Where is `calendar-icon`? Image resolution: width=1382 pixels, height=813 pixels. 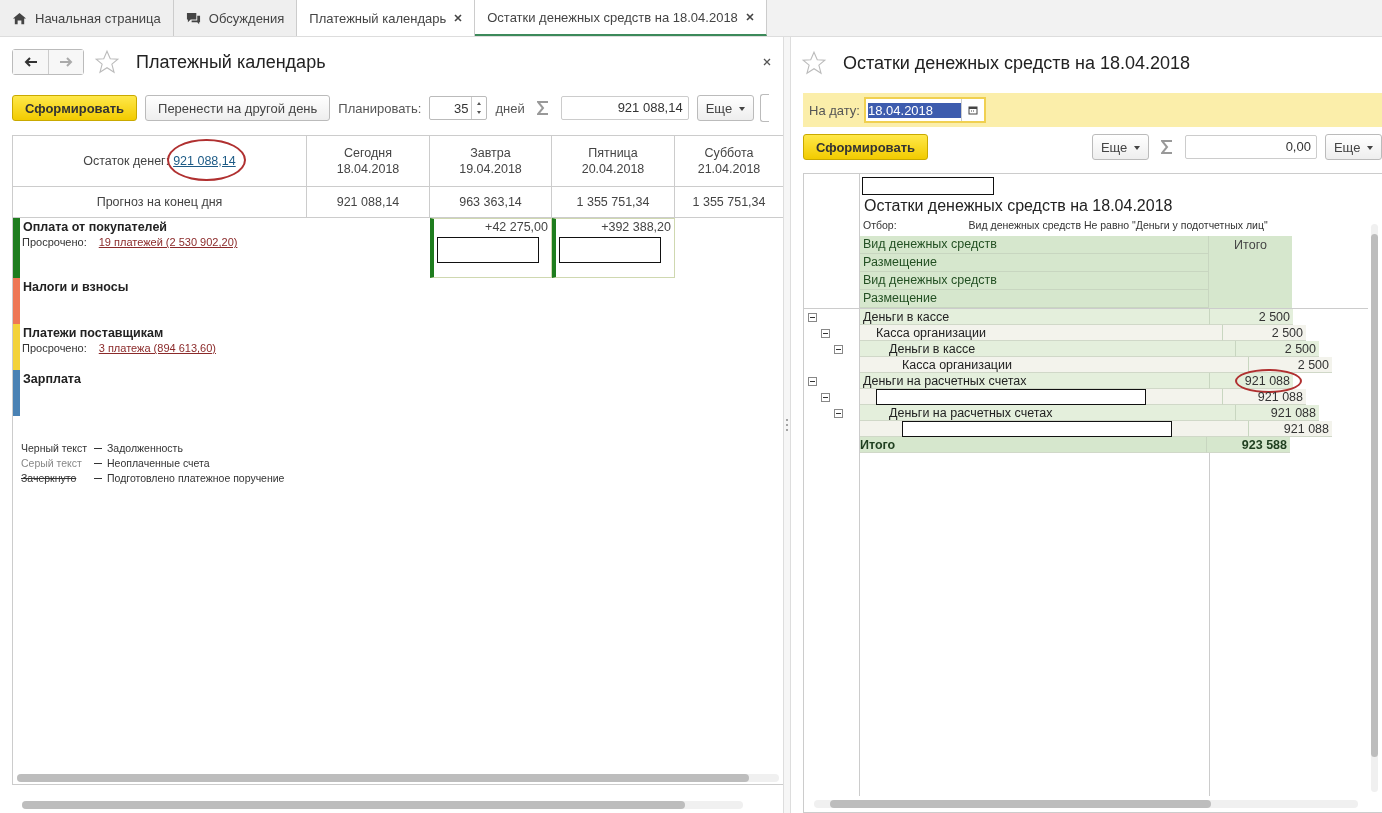
calendar-icon is located at coordinates (973, 110).